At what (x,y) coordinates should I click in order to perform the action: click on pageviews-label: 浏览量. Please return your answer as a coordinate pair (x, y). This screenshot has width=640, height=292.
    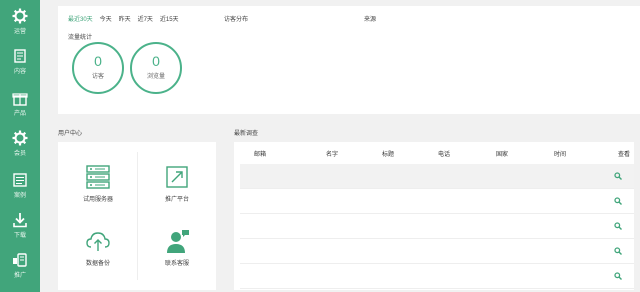
    Looking at the image, I should click on (155, 77).